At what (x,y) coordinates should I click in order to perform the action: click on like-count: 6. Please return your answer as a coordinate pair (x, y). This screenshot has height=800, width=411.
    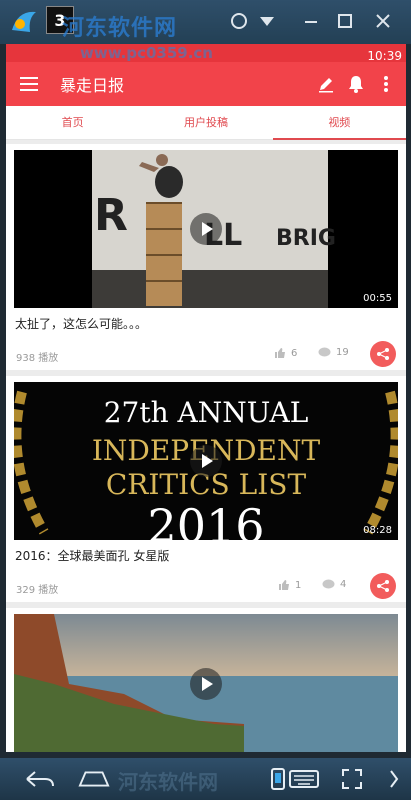
    Looking at the image, I should click on (294, 353).